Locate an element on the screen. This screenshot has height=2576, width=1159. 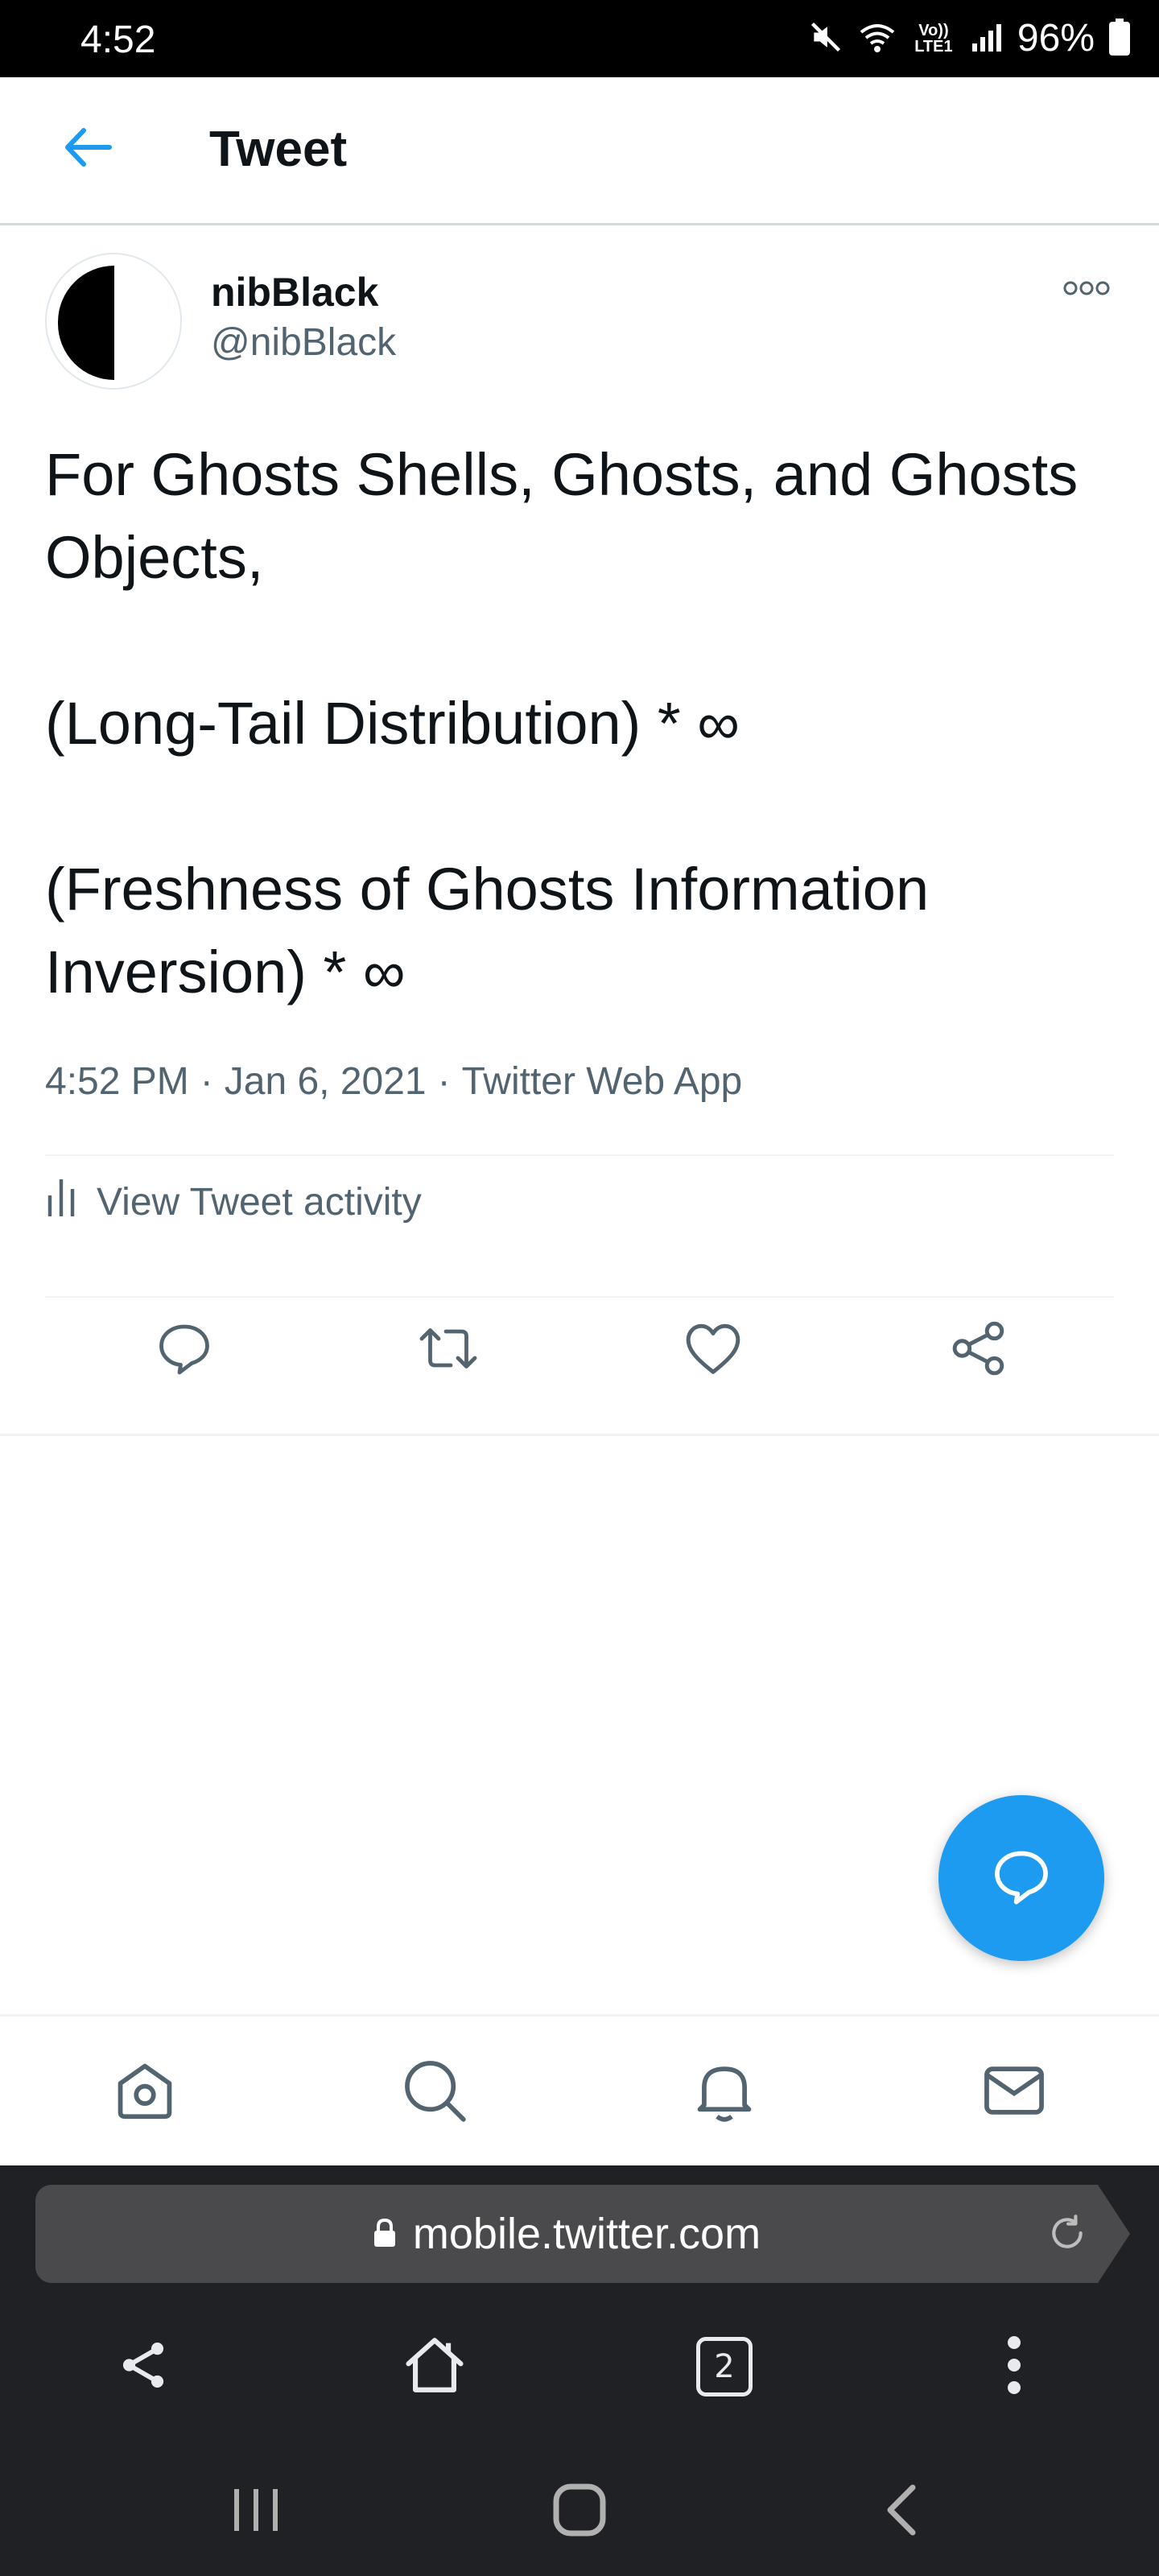
view-activity-link: View Tweet activity is located at coordinates (233, 1202).